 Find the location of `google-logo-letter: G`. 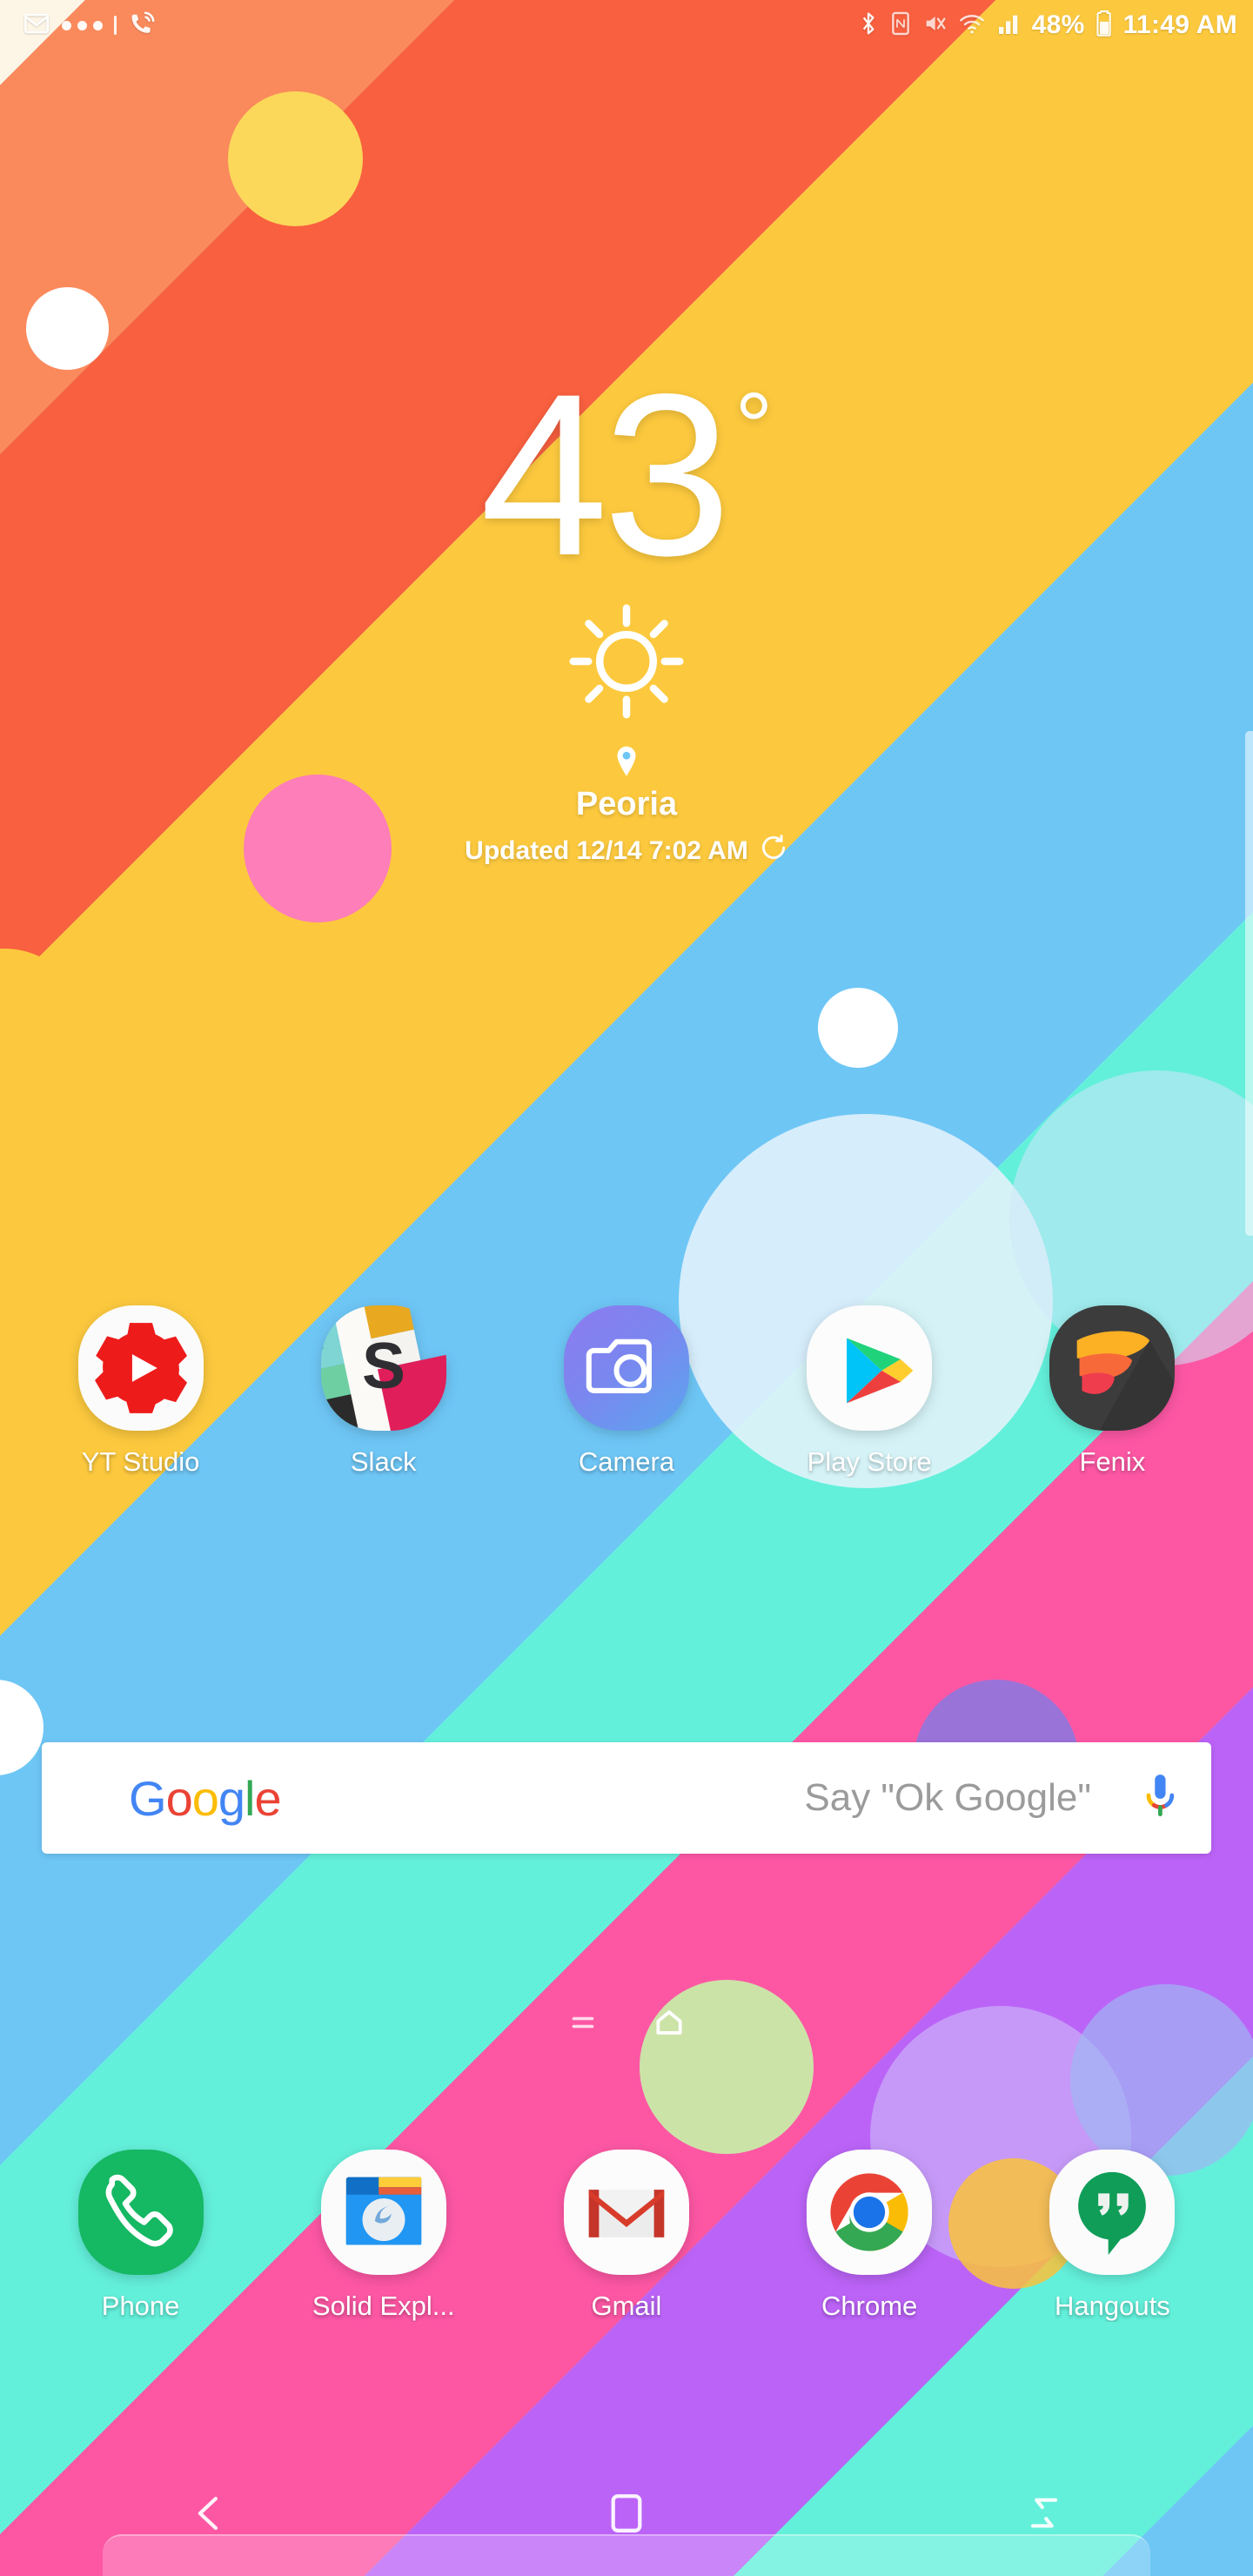

google-logo-letter: G is located at coordinates (148, 1798).